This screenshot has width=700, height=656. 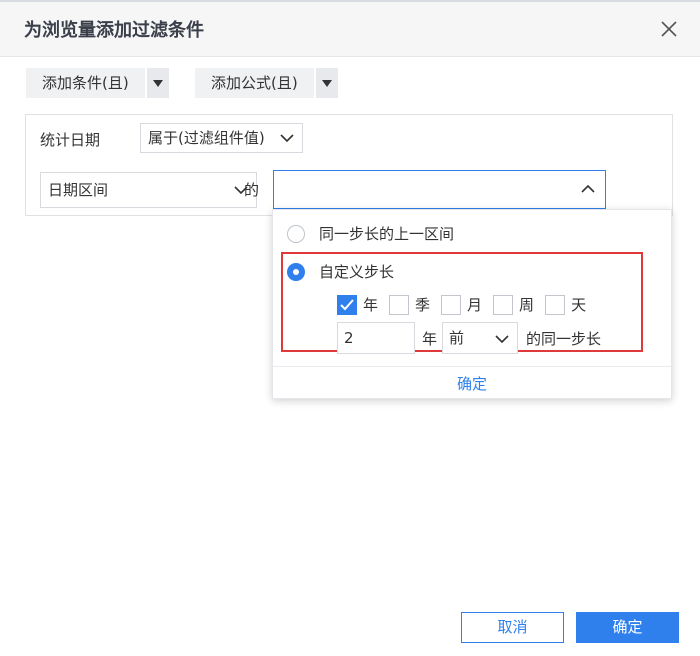 I want to click on check-icon, so click(x=347, y=304).